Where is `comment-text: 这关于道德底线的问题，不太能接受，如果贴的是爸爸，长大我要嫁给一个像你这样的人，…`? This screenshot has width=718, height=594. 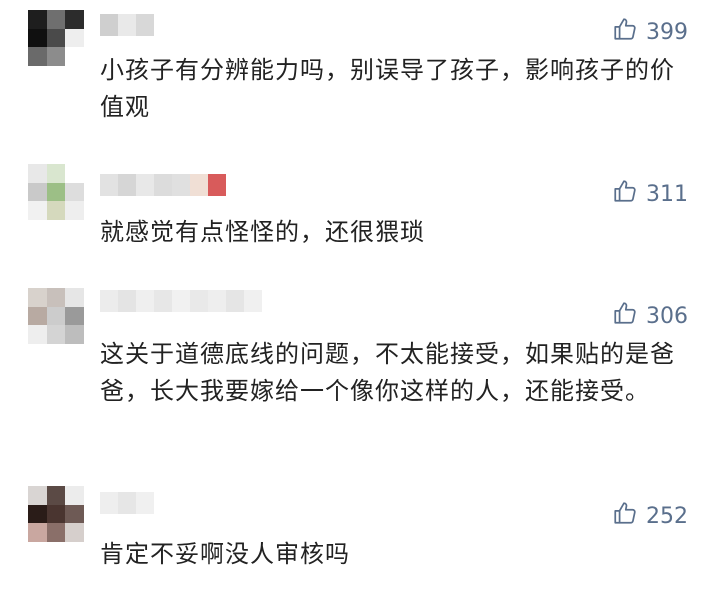
comment-text: 这关于道德底线的问题，不太能接受，如果贴的是爸爸，长大我要嫁给一个像你这样的人，… is located at coordinates (387, 372).